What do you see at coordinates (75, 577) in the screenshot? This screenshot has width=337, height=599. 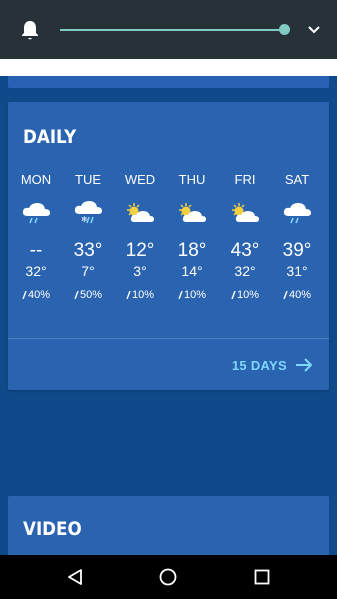 I see `back-icon` at bounding box center [75, 577].